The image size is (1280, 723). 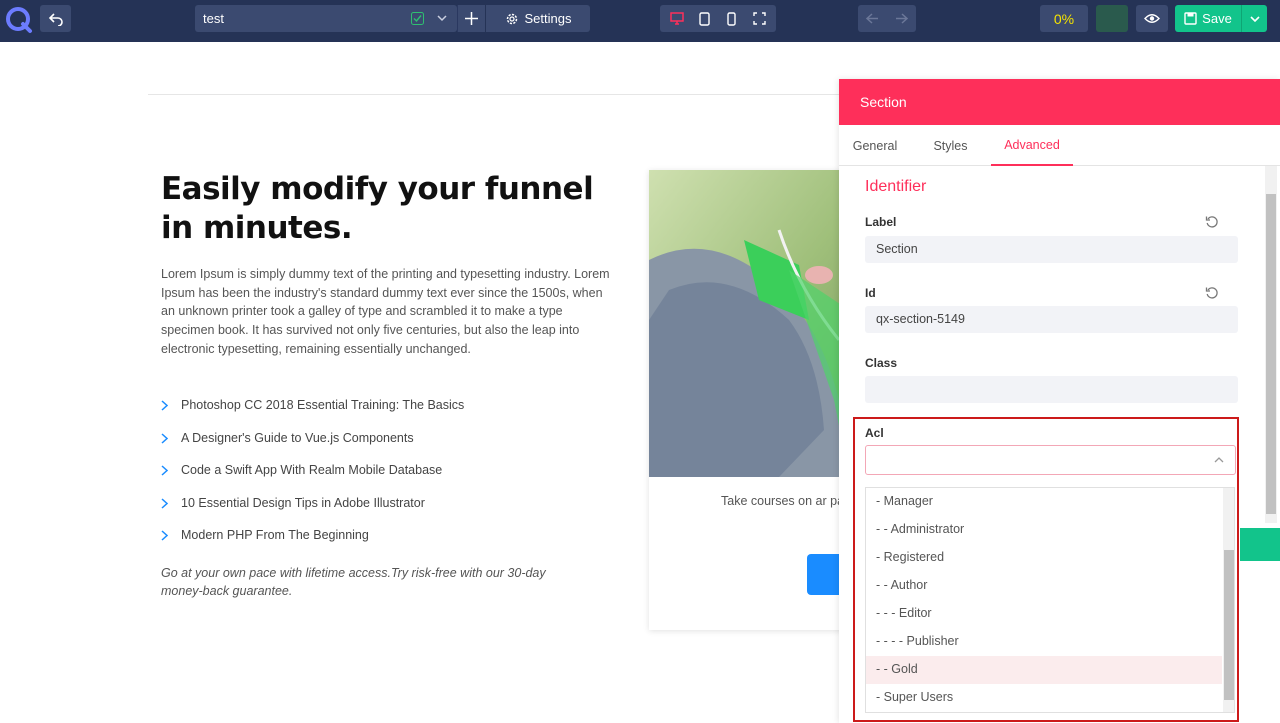 What do you see at coordinates (759, 18) in the screenshot?
I see `fullscreen-icon` at bounding box center [759, 18].